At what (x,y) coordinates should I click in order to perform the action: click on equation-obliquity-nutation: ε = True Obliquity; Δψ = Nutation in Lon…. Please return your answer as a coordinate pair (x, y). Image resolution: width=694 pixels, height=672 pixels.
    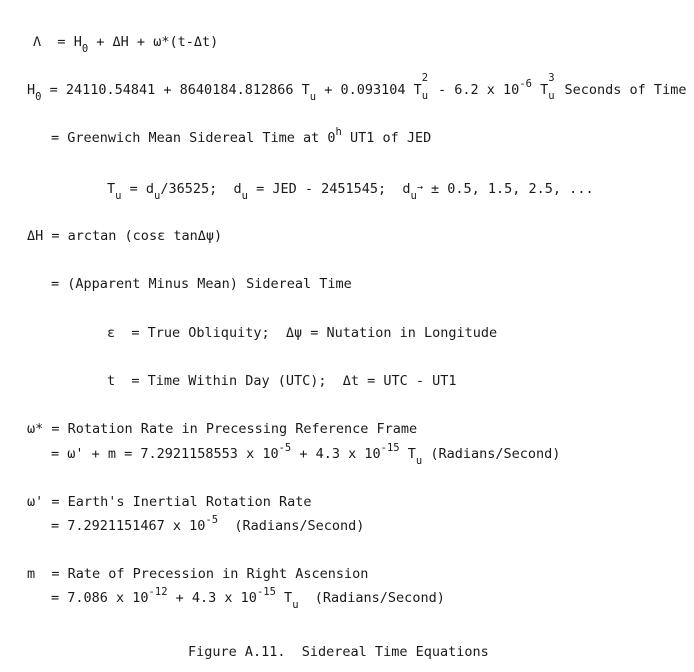
    Looking at the image, I should click on (302, 333).